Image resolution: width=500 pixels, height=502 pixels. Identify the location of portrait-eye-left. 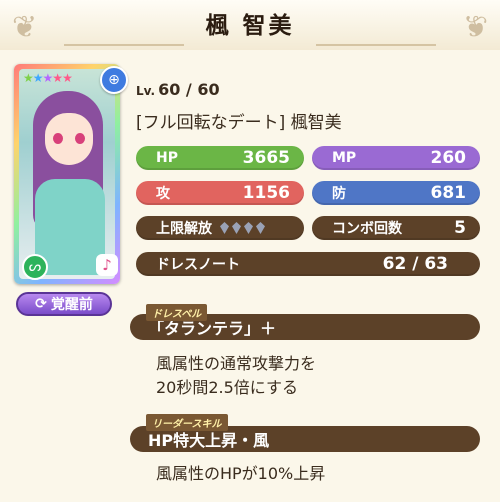
(58, 138).